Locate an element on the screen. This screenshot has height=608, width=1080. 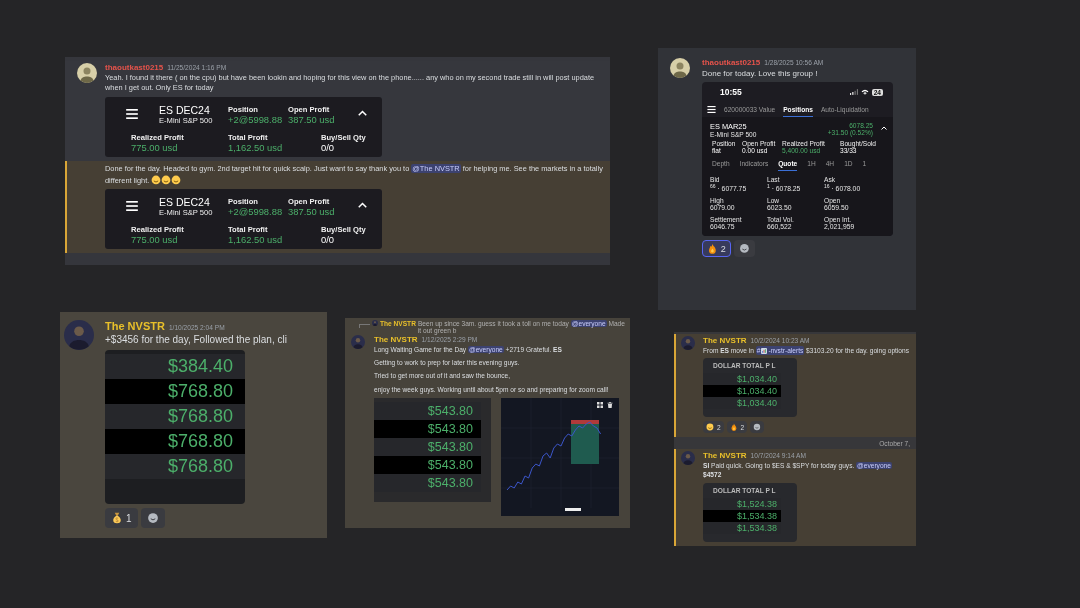
message-text: Done for today. Love this group ! is located at coordinates (760, 74).